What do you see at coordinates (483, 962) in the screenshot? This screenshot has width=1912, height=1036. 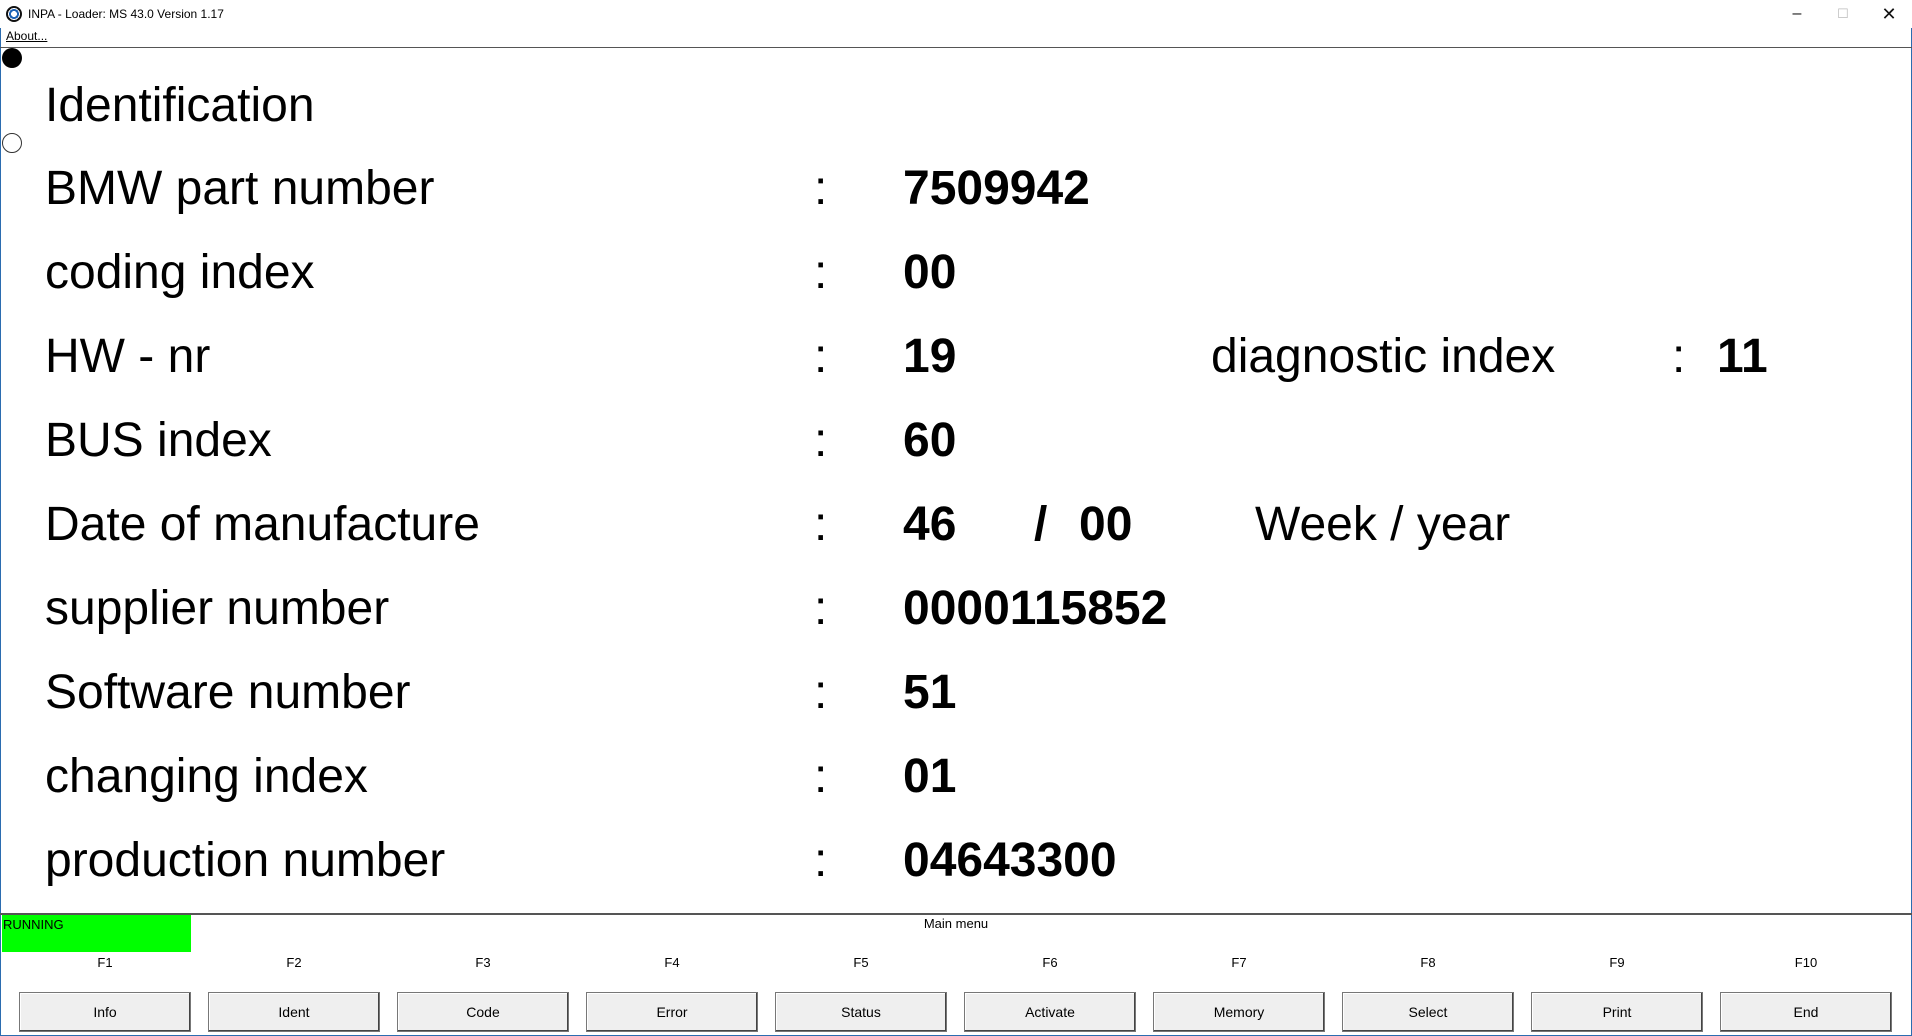 I see `fkey-label: F3` at bounding box center [483, 962].